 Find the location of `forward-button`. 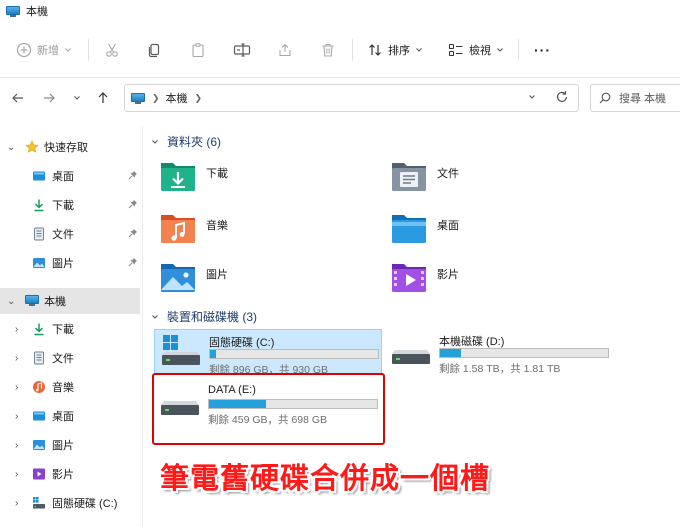

forward-button is located at coordinates (49, 99).